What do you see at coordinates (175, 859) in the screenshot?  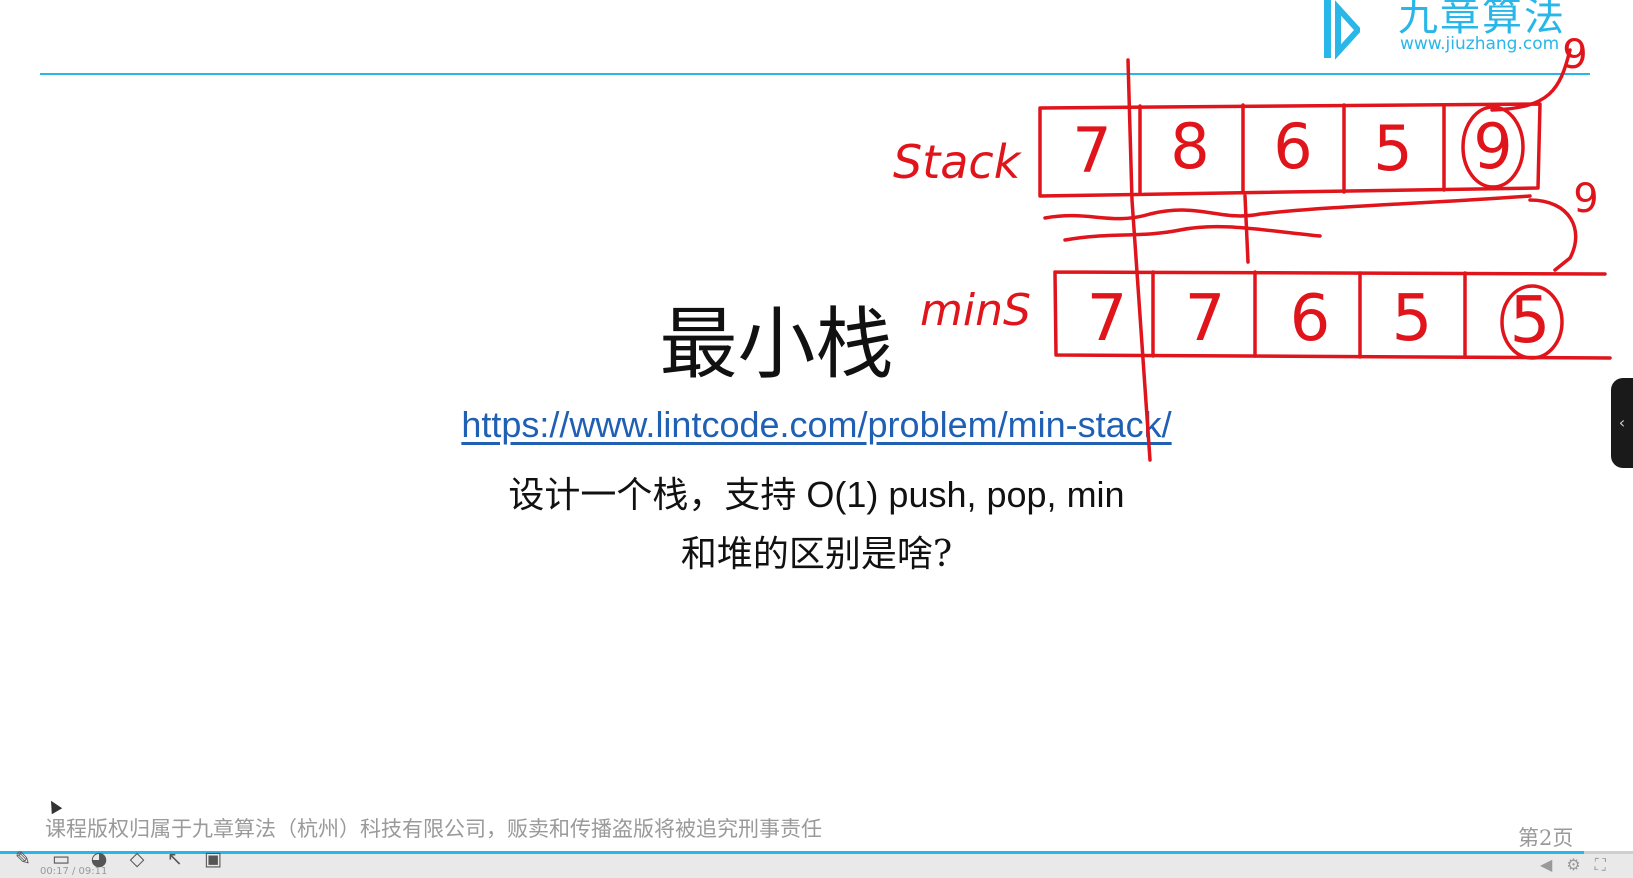 I see `pointer-icon: ↖` at bounding box center [175, 859].